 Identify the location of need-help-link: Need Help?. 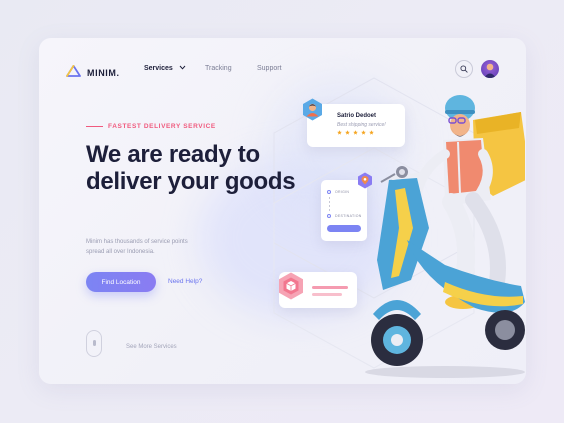
(185, 281).